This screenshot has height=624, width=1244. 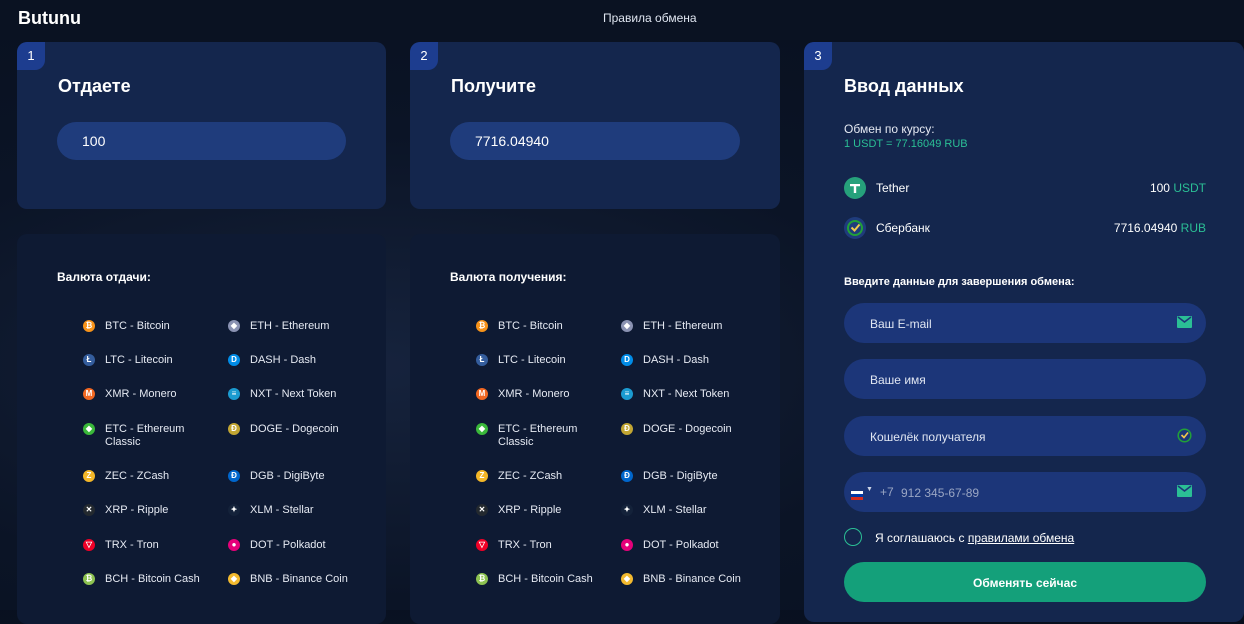 What do you see at coordinates (627, 360) in the screenshot?
I see `dash-icon: D` at bounding box center [627, 360].